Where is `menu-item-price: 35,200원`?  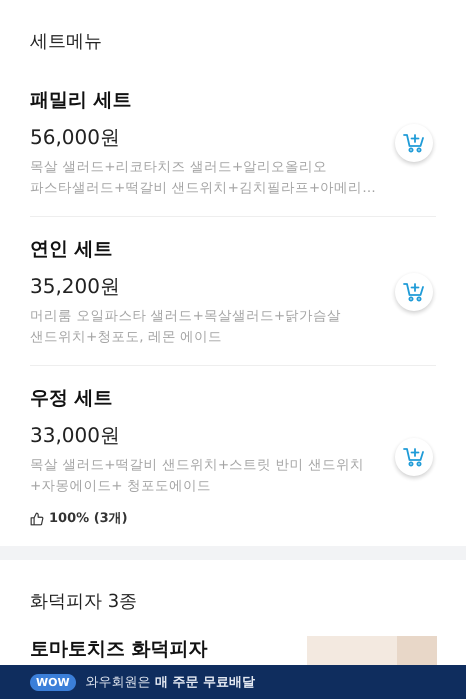 menu-item-price: 35,200원 is located at coordinates (75, 286).